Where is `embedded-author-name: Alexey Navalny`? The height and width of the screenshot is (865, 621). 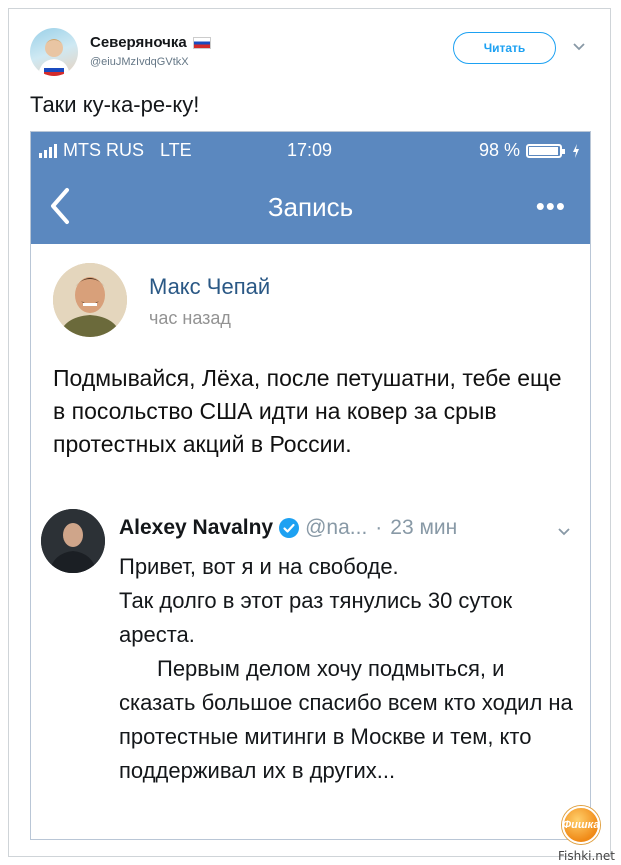
embedded-author-name: Alexey Navalny is located at coordinates (196, 528).